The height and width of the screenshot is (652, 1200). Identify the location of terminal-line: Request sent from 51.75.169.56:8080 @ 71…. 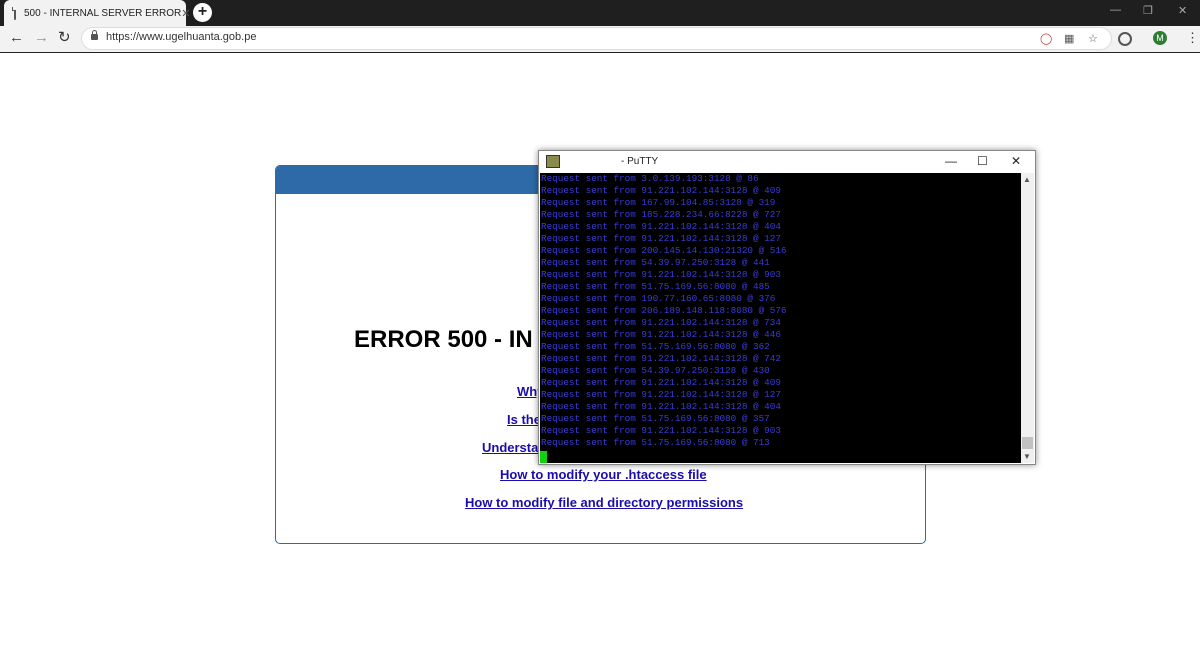
(655, 442).